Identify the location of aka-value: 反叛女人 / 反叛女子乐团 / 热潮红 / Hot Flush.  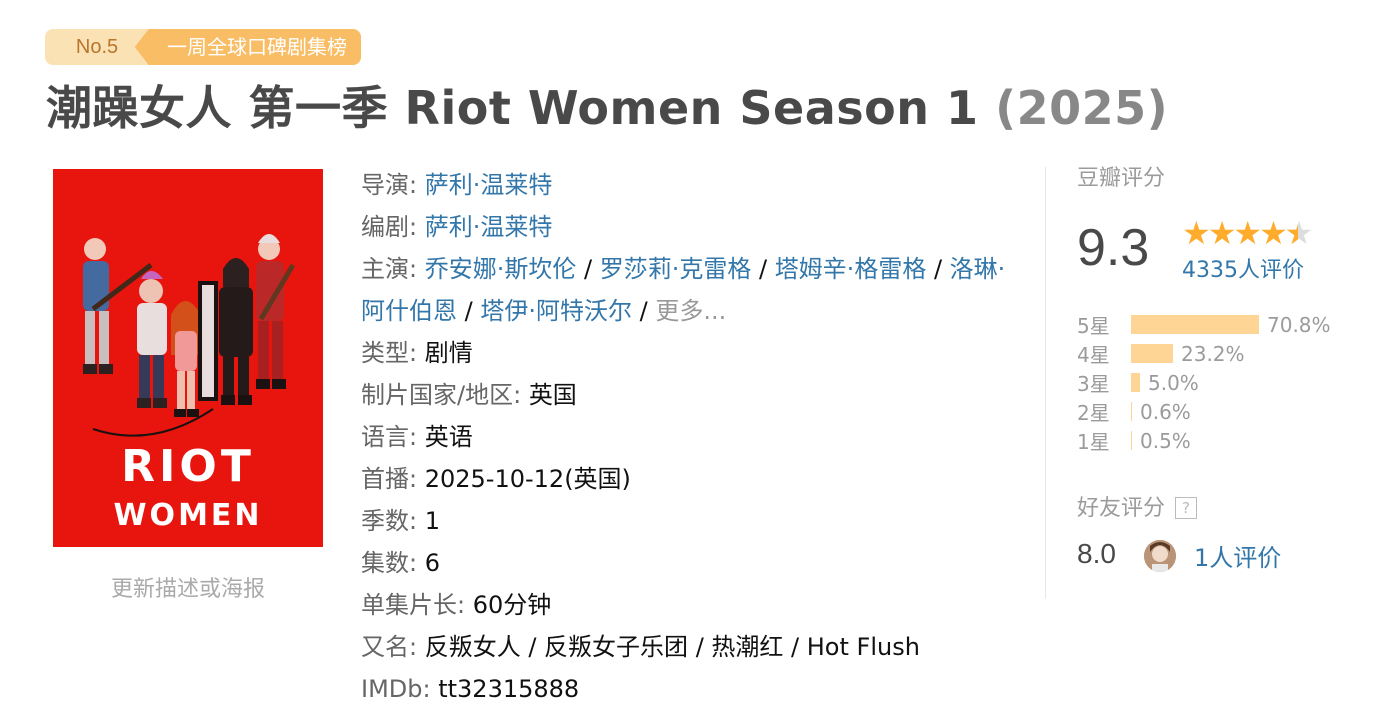
(672, 647).